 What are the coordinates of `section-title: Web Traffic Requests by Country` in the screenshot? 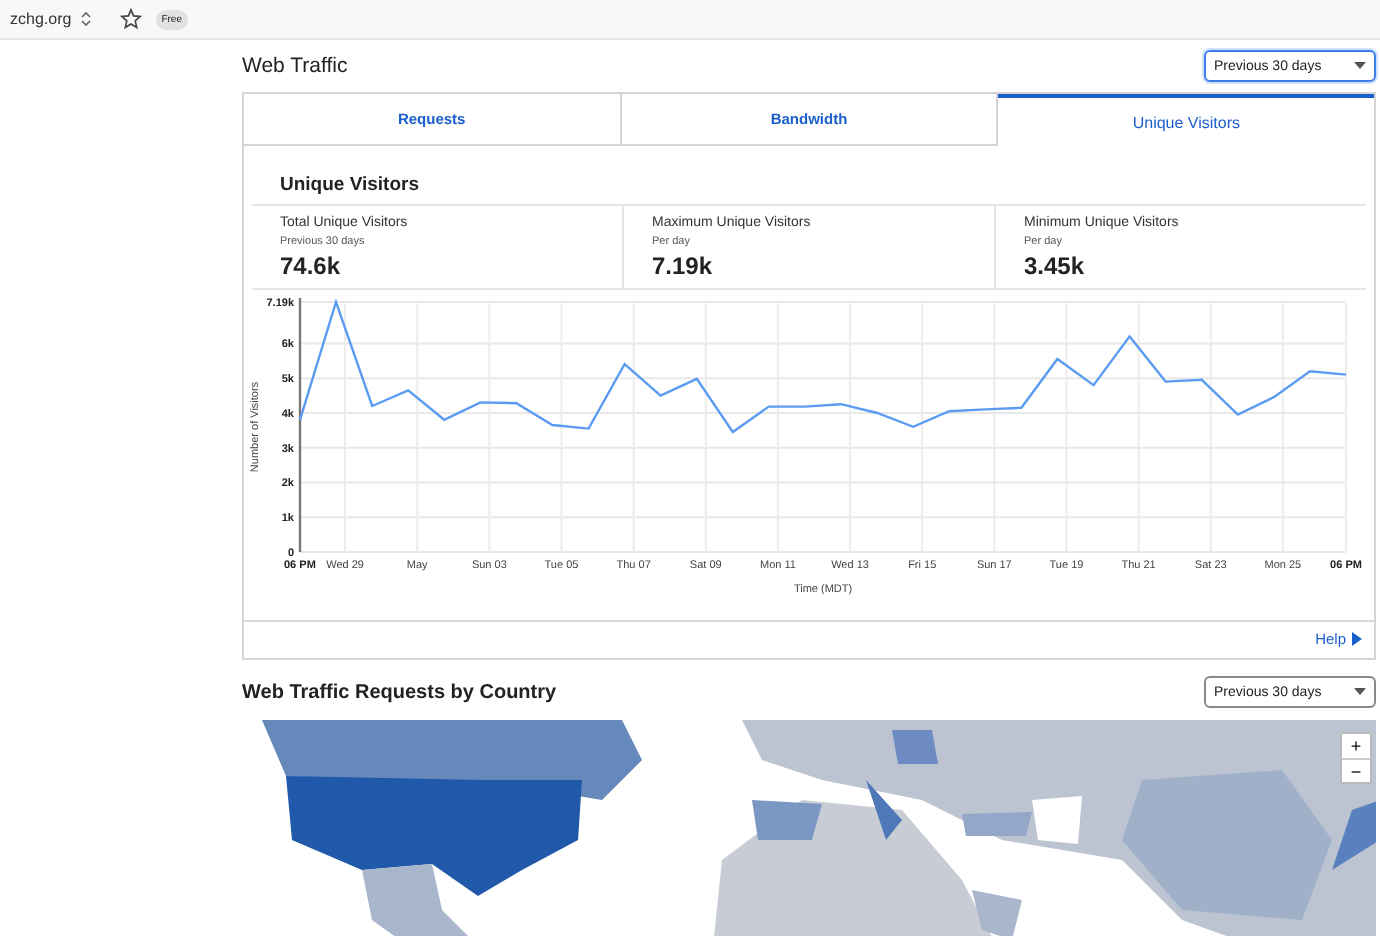 It's located at (399, 692).